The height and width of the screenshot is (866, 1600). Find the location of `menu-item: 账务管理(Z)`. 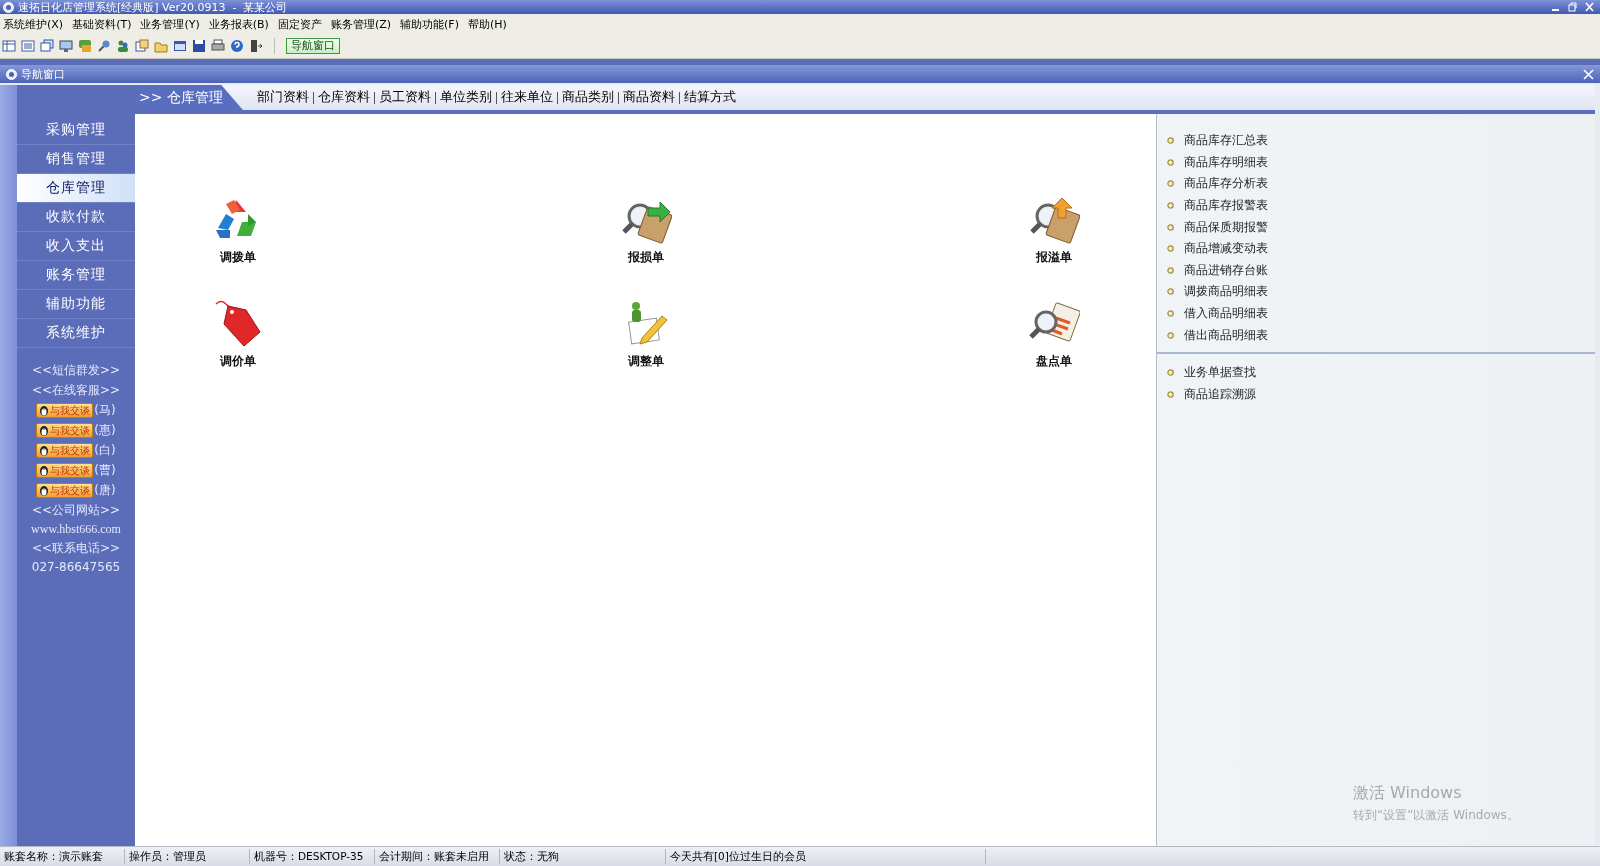

menu-item: 账务管理(Z) is located at coordinates (360, 24).